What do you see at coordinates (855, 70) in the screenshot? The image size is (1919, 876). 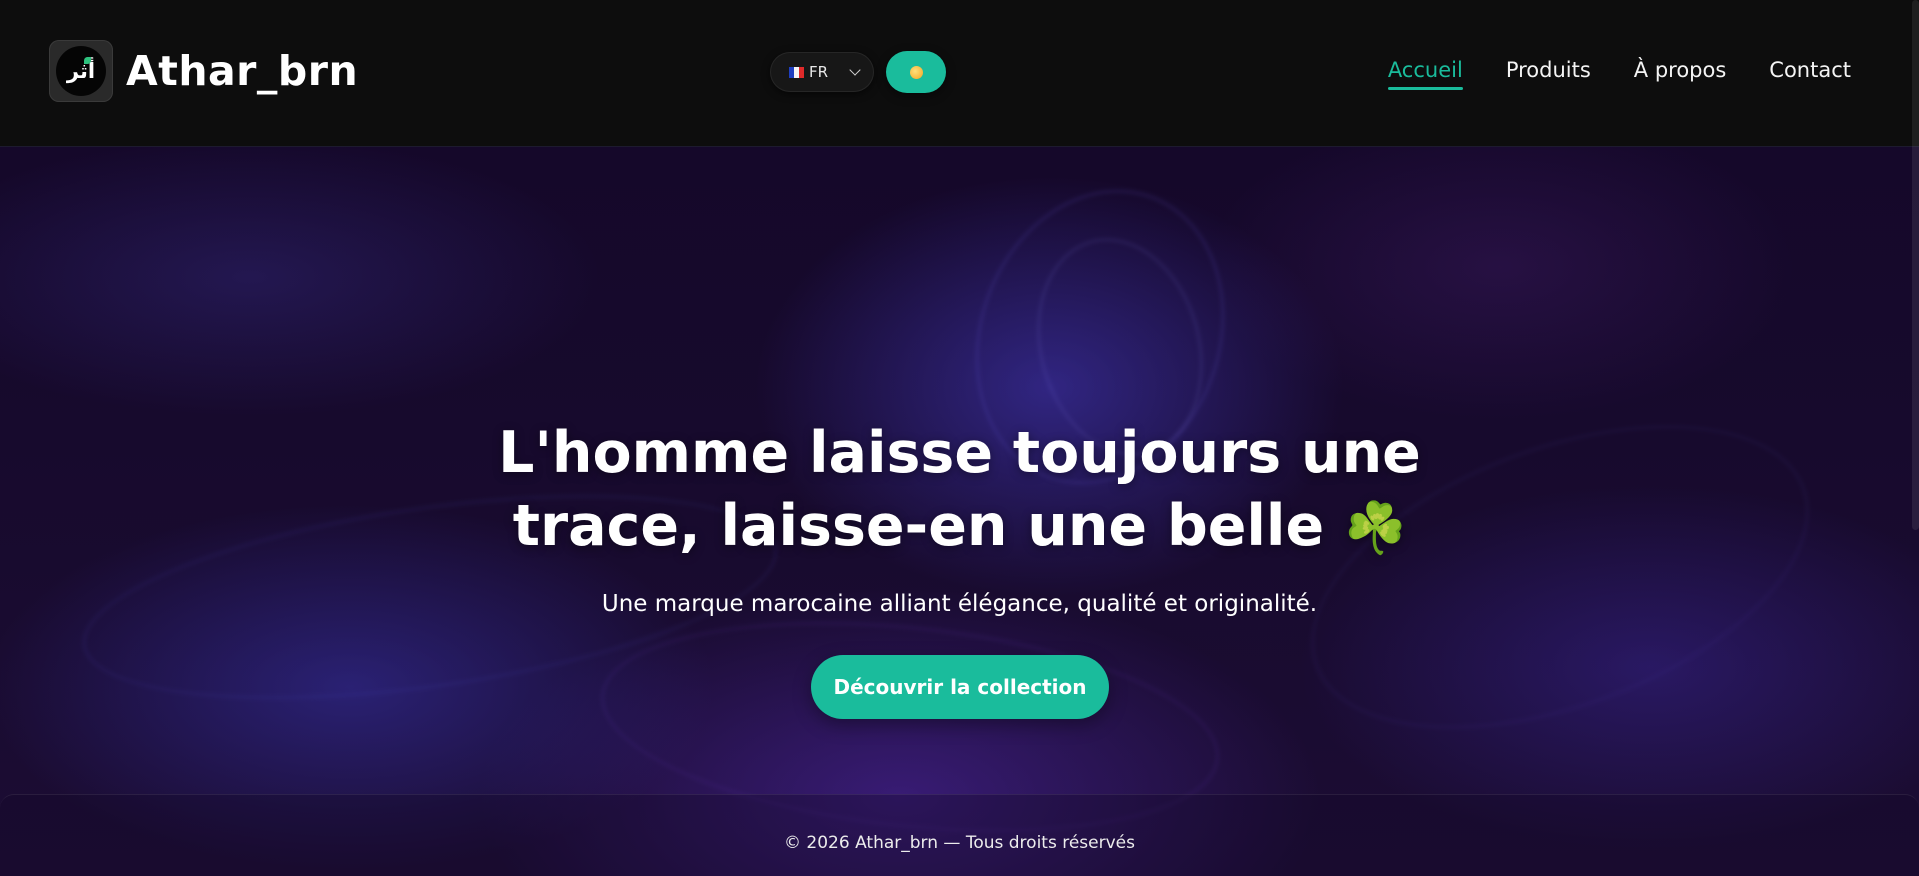 I see `chevron-down-icon` at bounding box center [855, 70].